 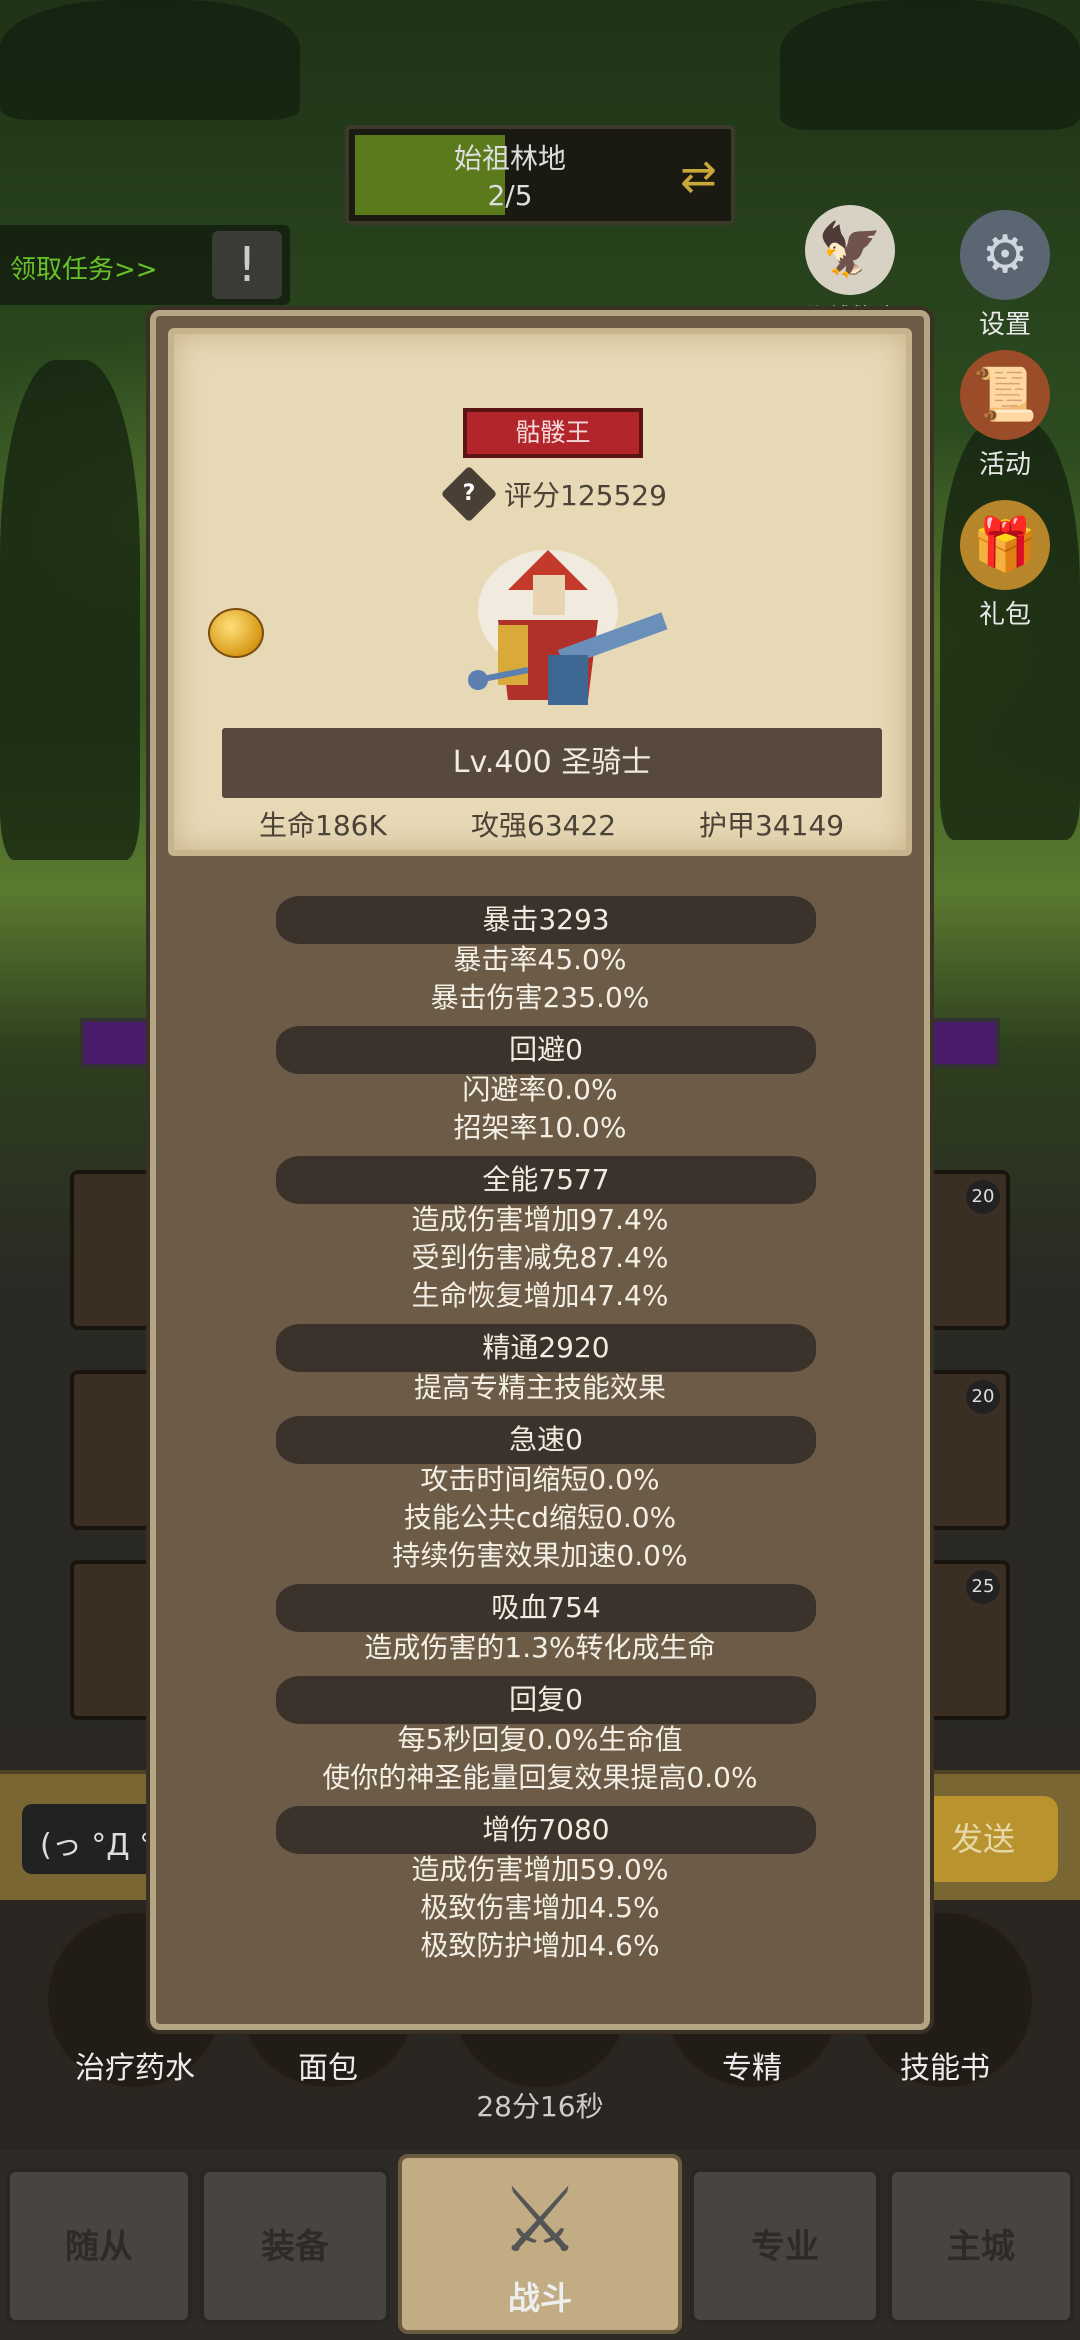 I want to click on stage-progress-bar: 始祖林地 2/5 ⇄, so click(x=540, y=175).